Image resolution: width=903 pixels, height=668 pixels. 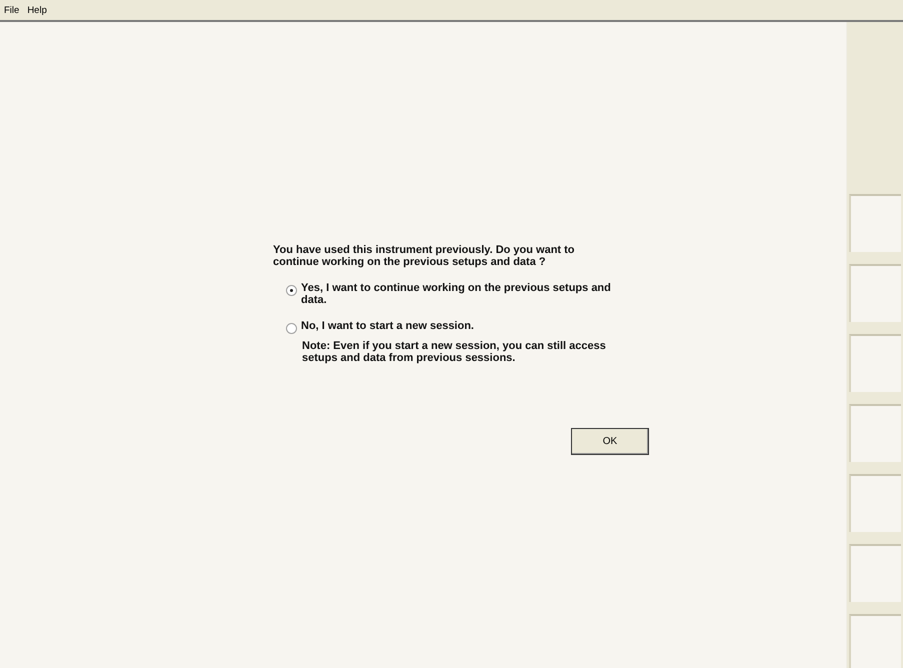 What do you see at coordinates (462, 294) in the screenshot?
I see `option-label: Yes, I want to continue working on the previous setups and data.` at bounding box center [462, 294].